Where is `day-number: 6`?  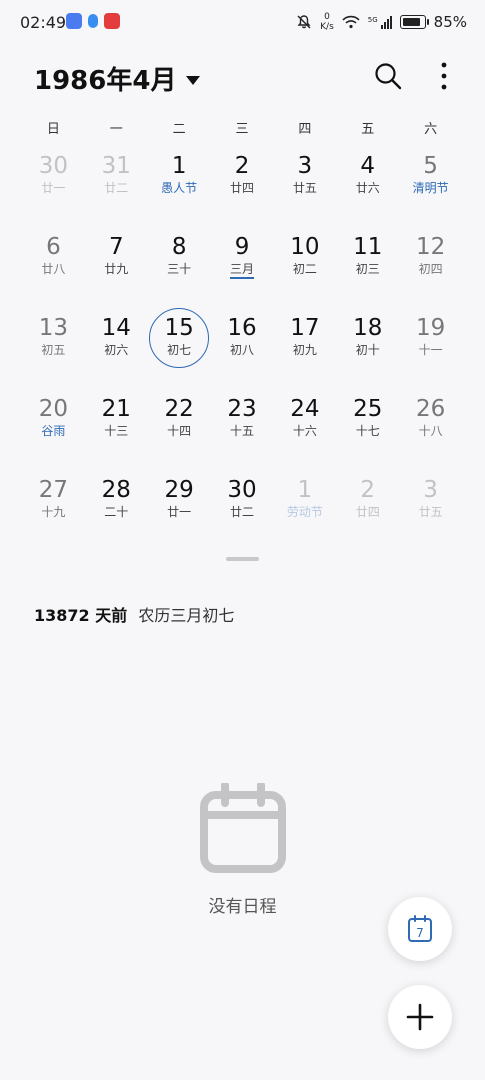 day-number: 6 is located at coordinates (53, 247).